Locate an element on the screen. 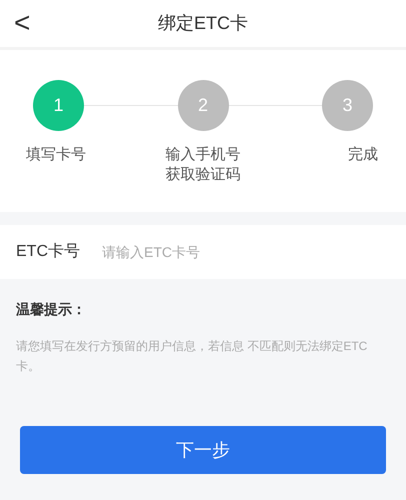 This screenshot has width=406, height=500. page-title: 绑定ETC卡 is located at coordinates (203, 23).